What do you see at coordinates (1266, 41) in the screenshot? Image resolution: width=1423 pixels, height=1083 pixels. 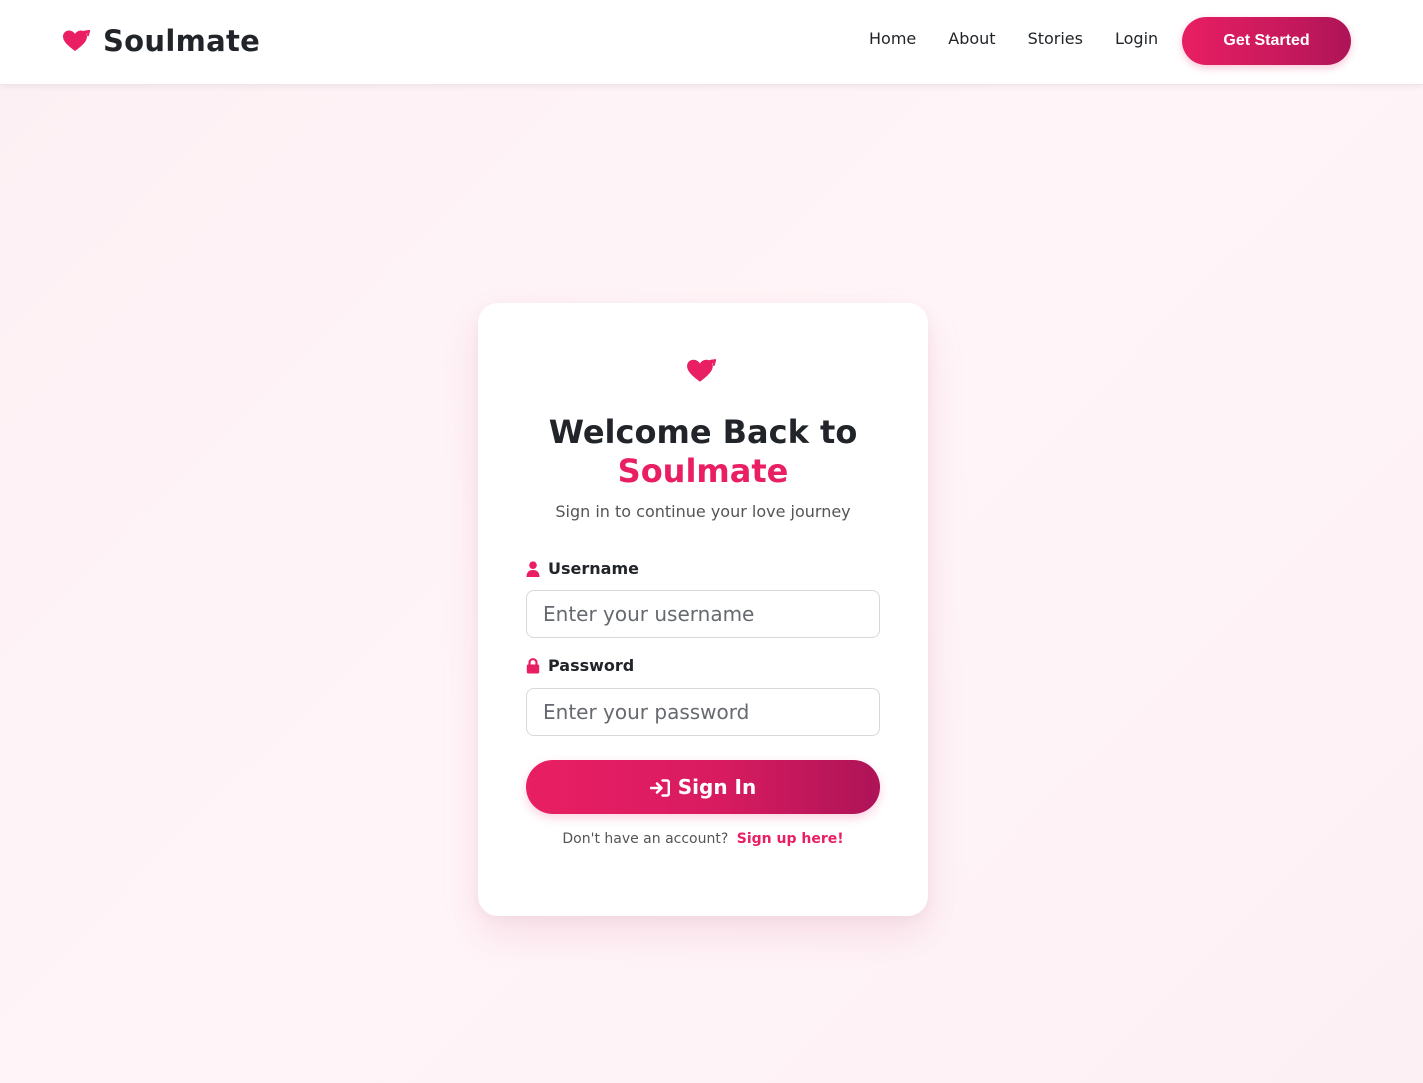 I see `get-started-button: Get Started` at bounding box center [1266, 41].